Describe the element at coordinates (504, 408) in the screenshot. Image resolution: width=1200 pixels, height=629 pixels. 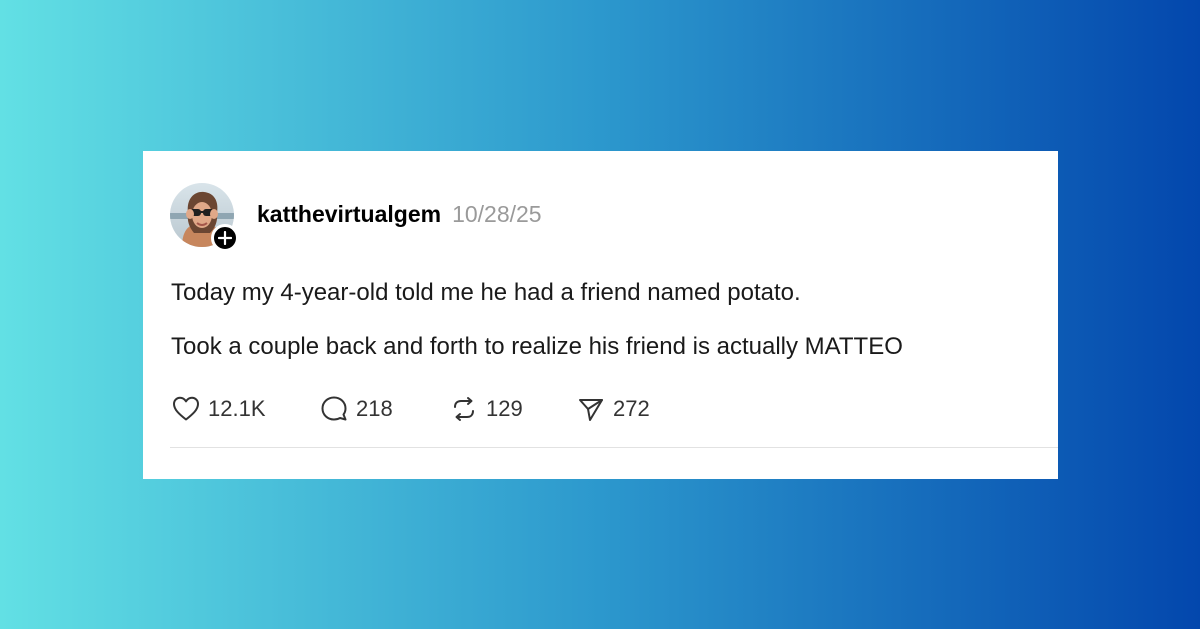
I see `repost-count: 129` at that location.